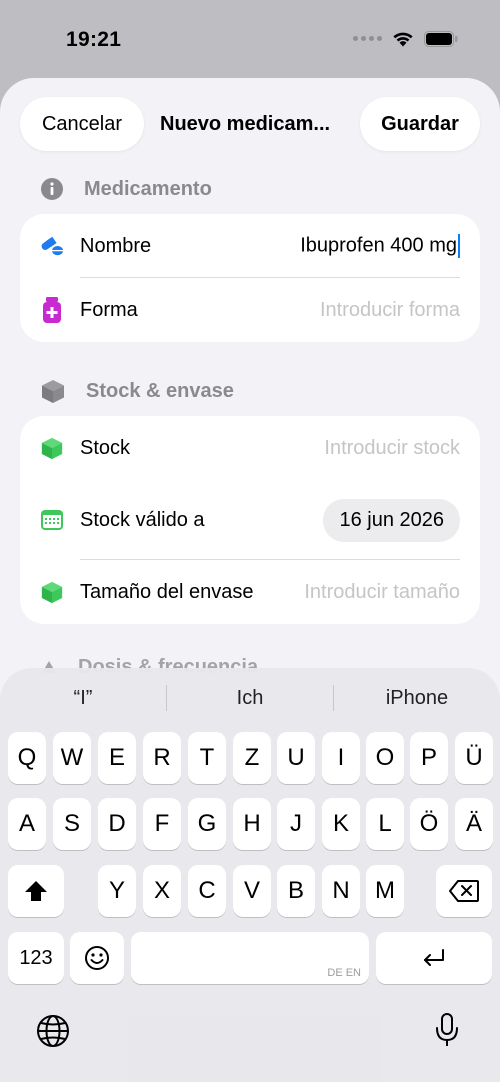 This screenshot has height=1082, width=500. I want to click on key-s: S, so click(72, 824).